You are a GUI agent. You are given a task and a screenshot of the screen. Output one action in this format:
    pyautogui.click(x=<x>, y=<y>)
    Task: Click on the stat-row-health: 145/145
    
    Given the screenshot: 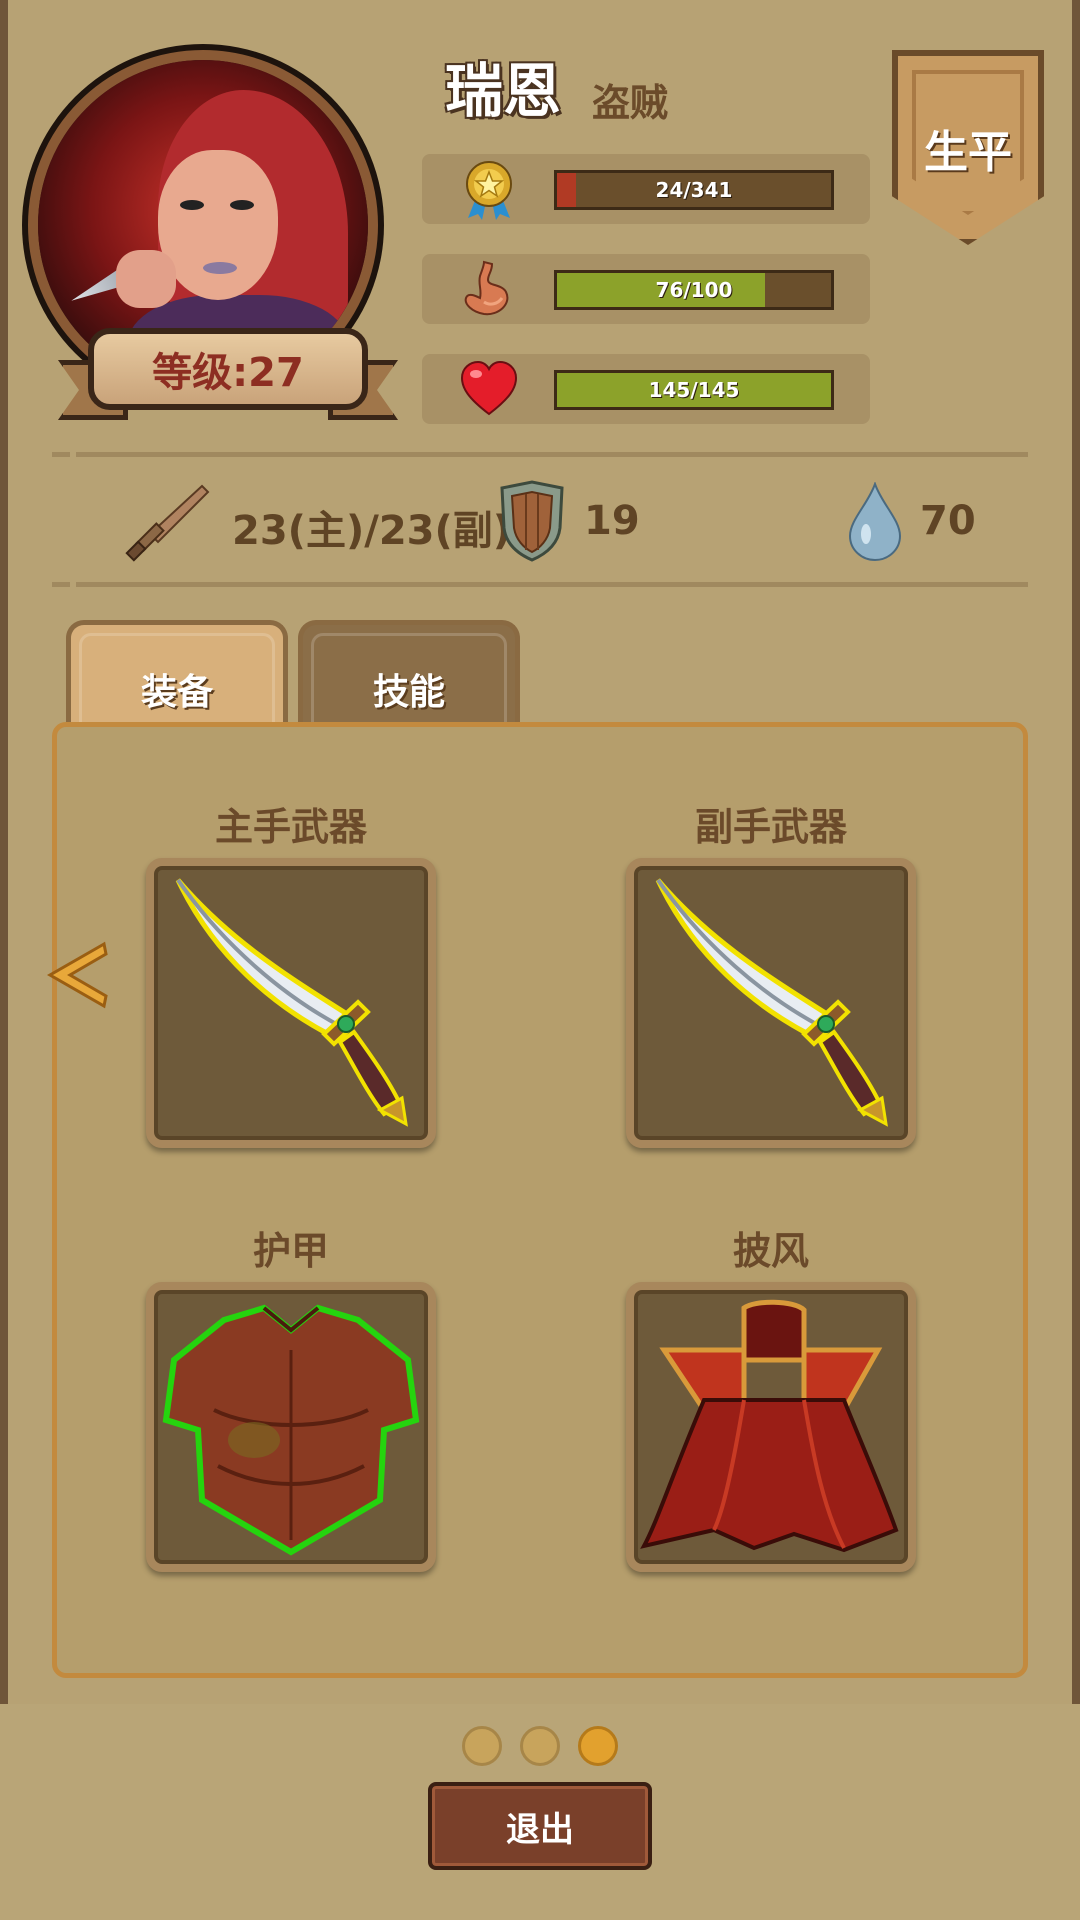 What is the action you would take?
    pyautogui.click(x=646, y=389)
    